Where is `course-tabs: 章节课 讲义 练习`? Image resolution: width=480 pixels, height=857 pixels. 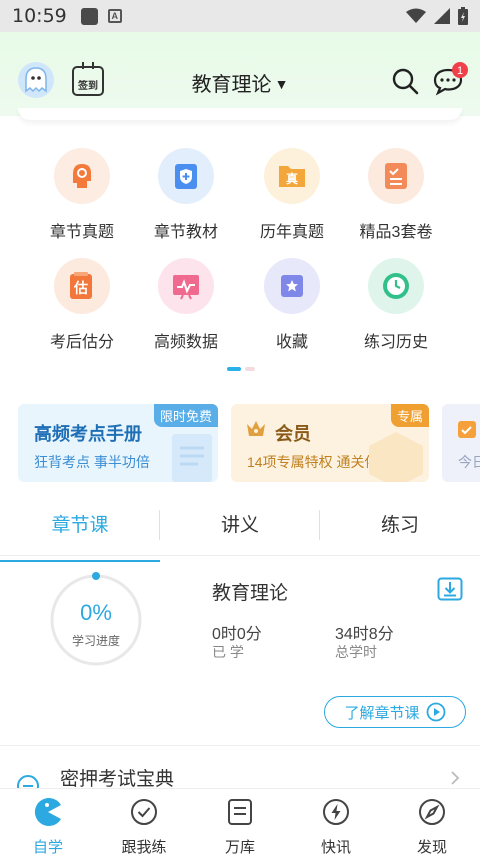 course-tabs: 章节课 讲义 练习 is located at coordinates (240, 533).